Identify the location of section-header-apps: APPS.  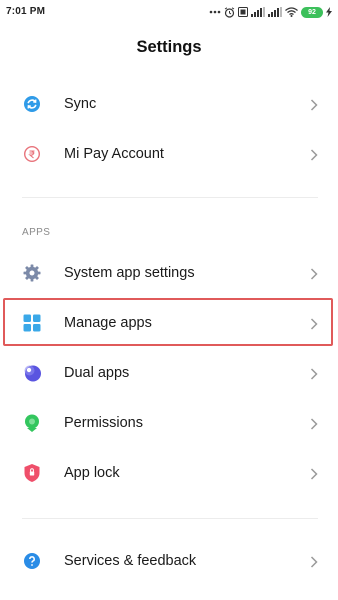
(36, 232).